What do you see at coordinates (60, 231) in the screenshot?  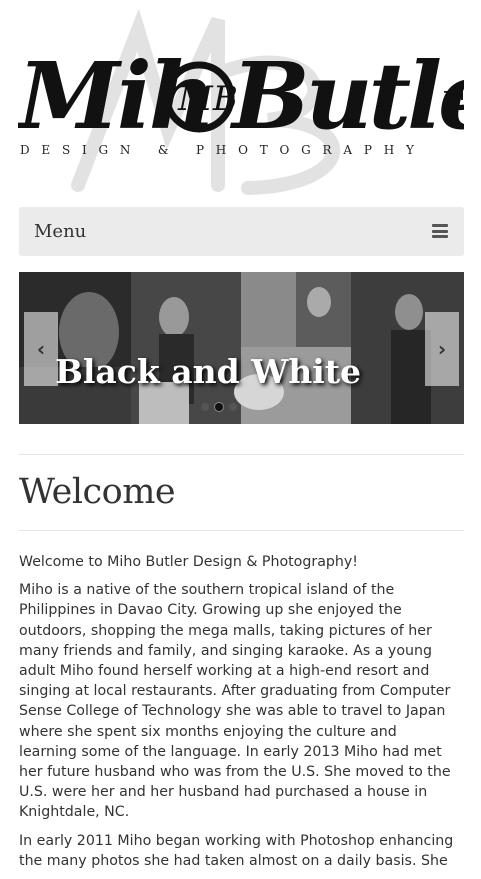 I see `menu-label: Menu` at bounding box center [60, 231].